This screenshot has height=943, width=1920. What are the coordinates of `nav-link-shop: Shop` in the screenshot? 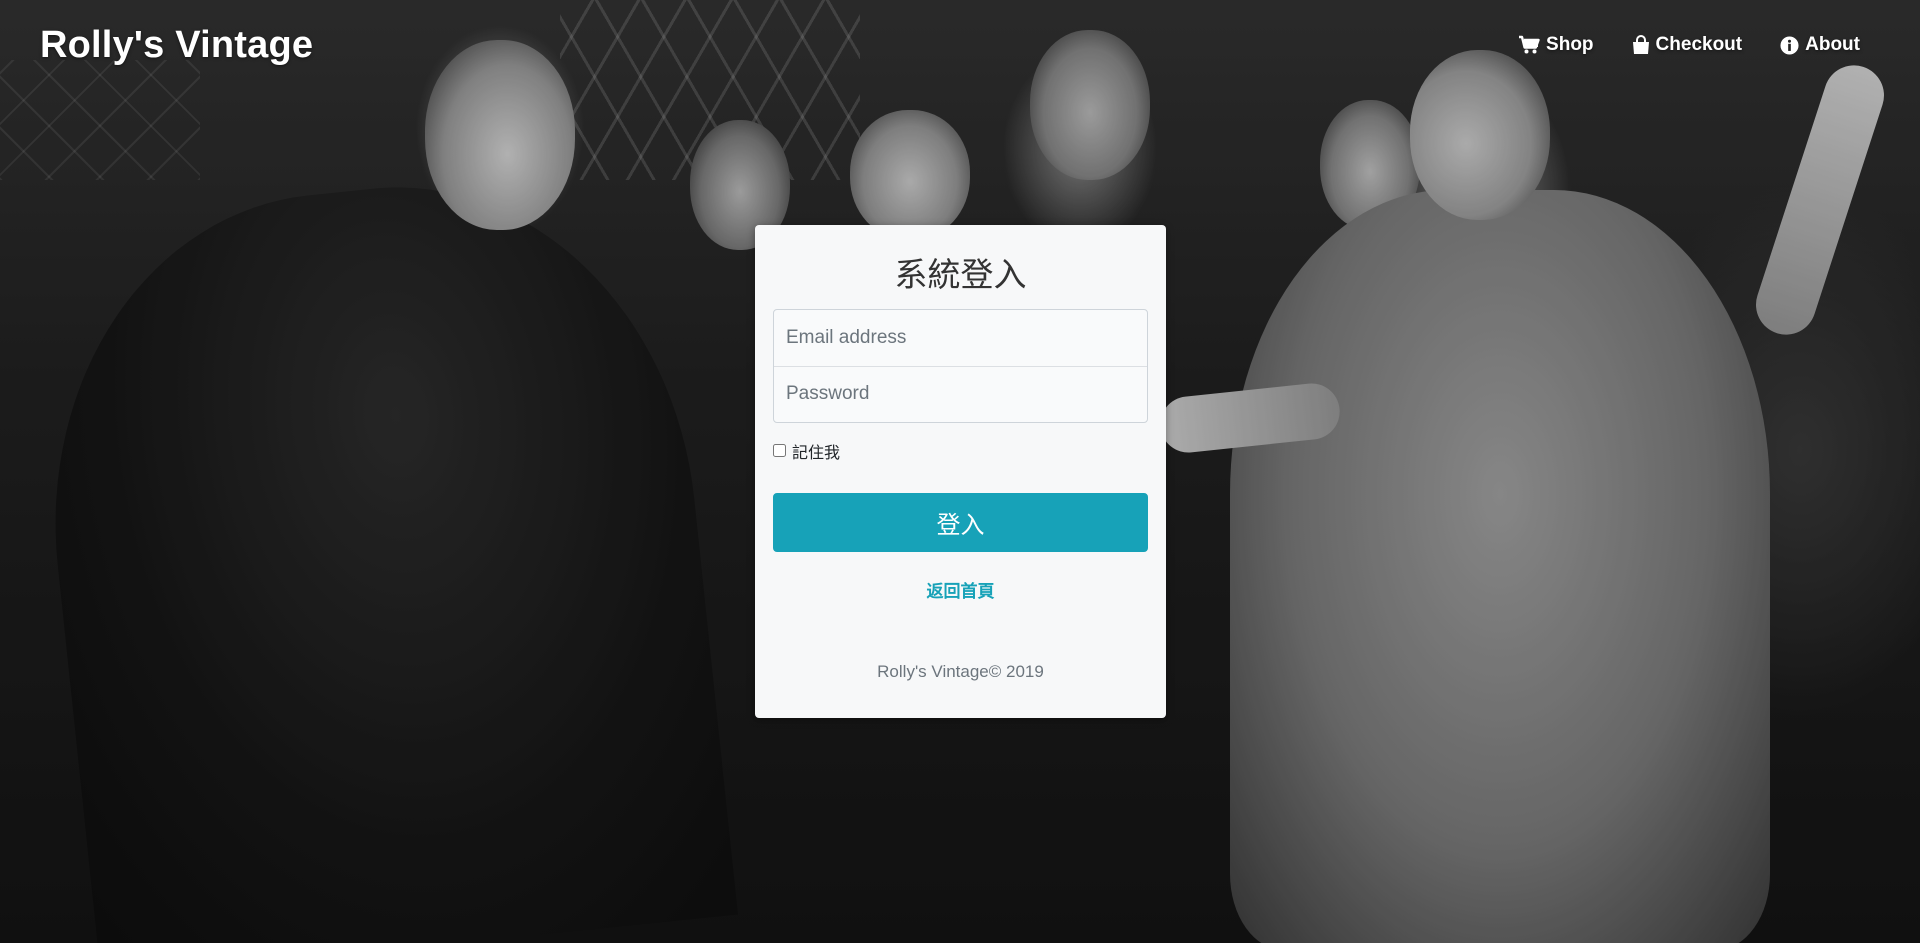 It's located at (1556, 45).